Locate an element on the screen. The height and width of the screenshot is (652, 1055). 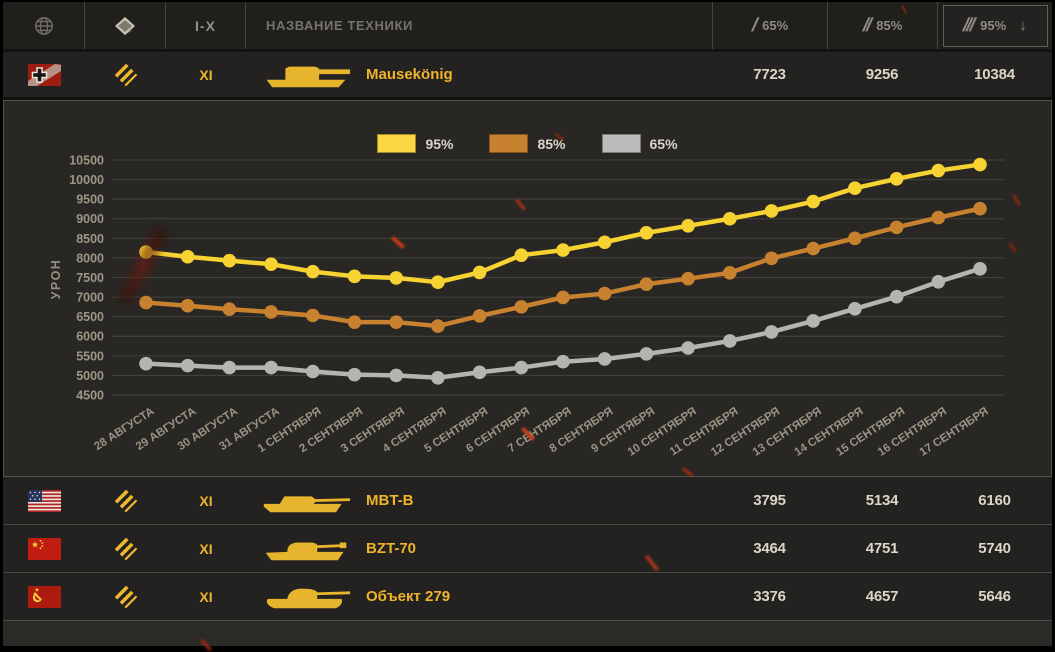
svg-text: 6000 is located at coordinates (90, 337).